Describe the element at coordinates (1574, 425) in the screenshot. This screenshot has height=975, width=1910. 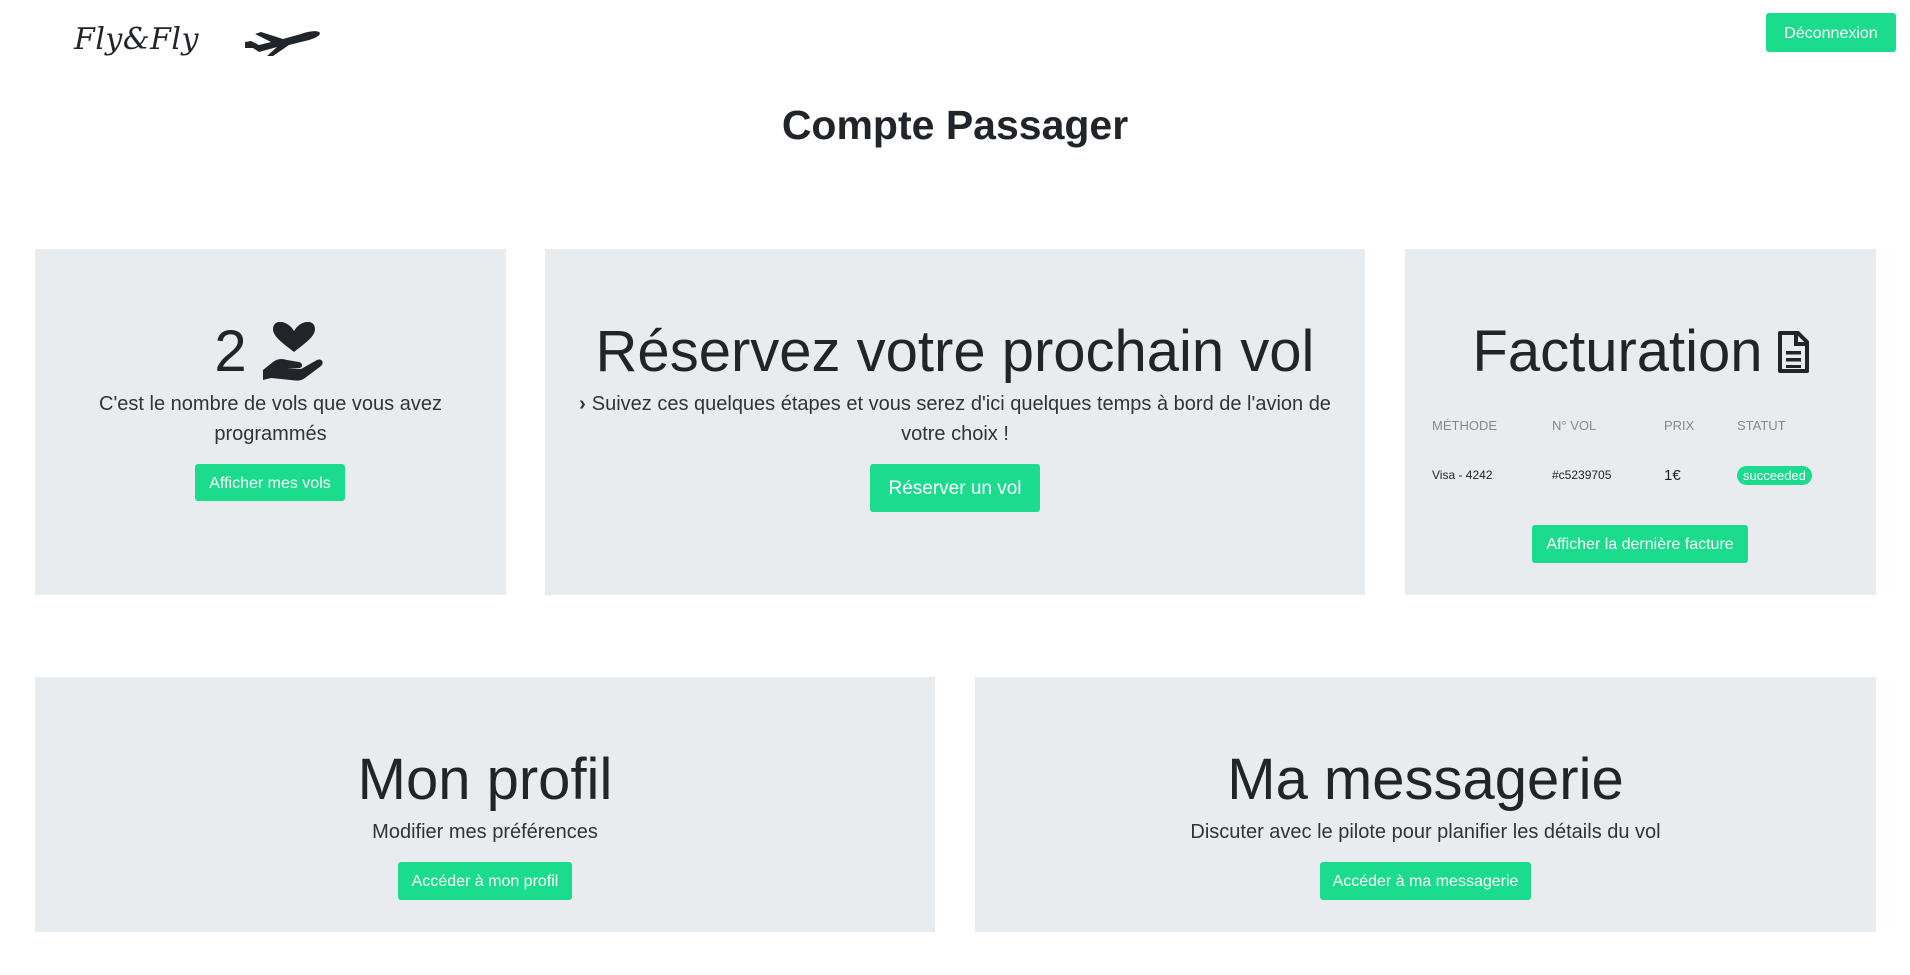
I see `column-header-flight-no: N° VOL` at that location.